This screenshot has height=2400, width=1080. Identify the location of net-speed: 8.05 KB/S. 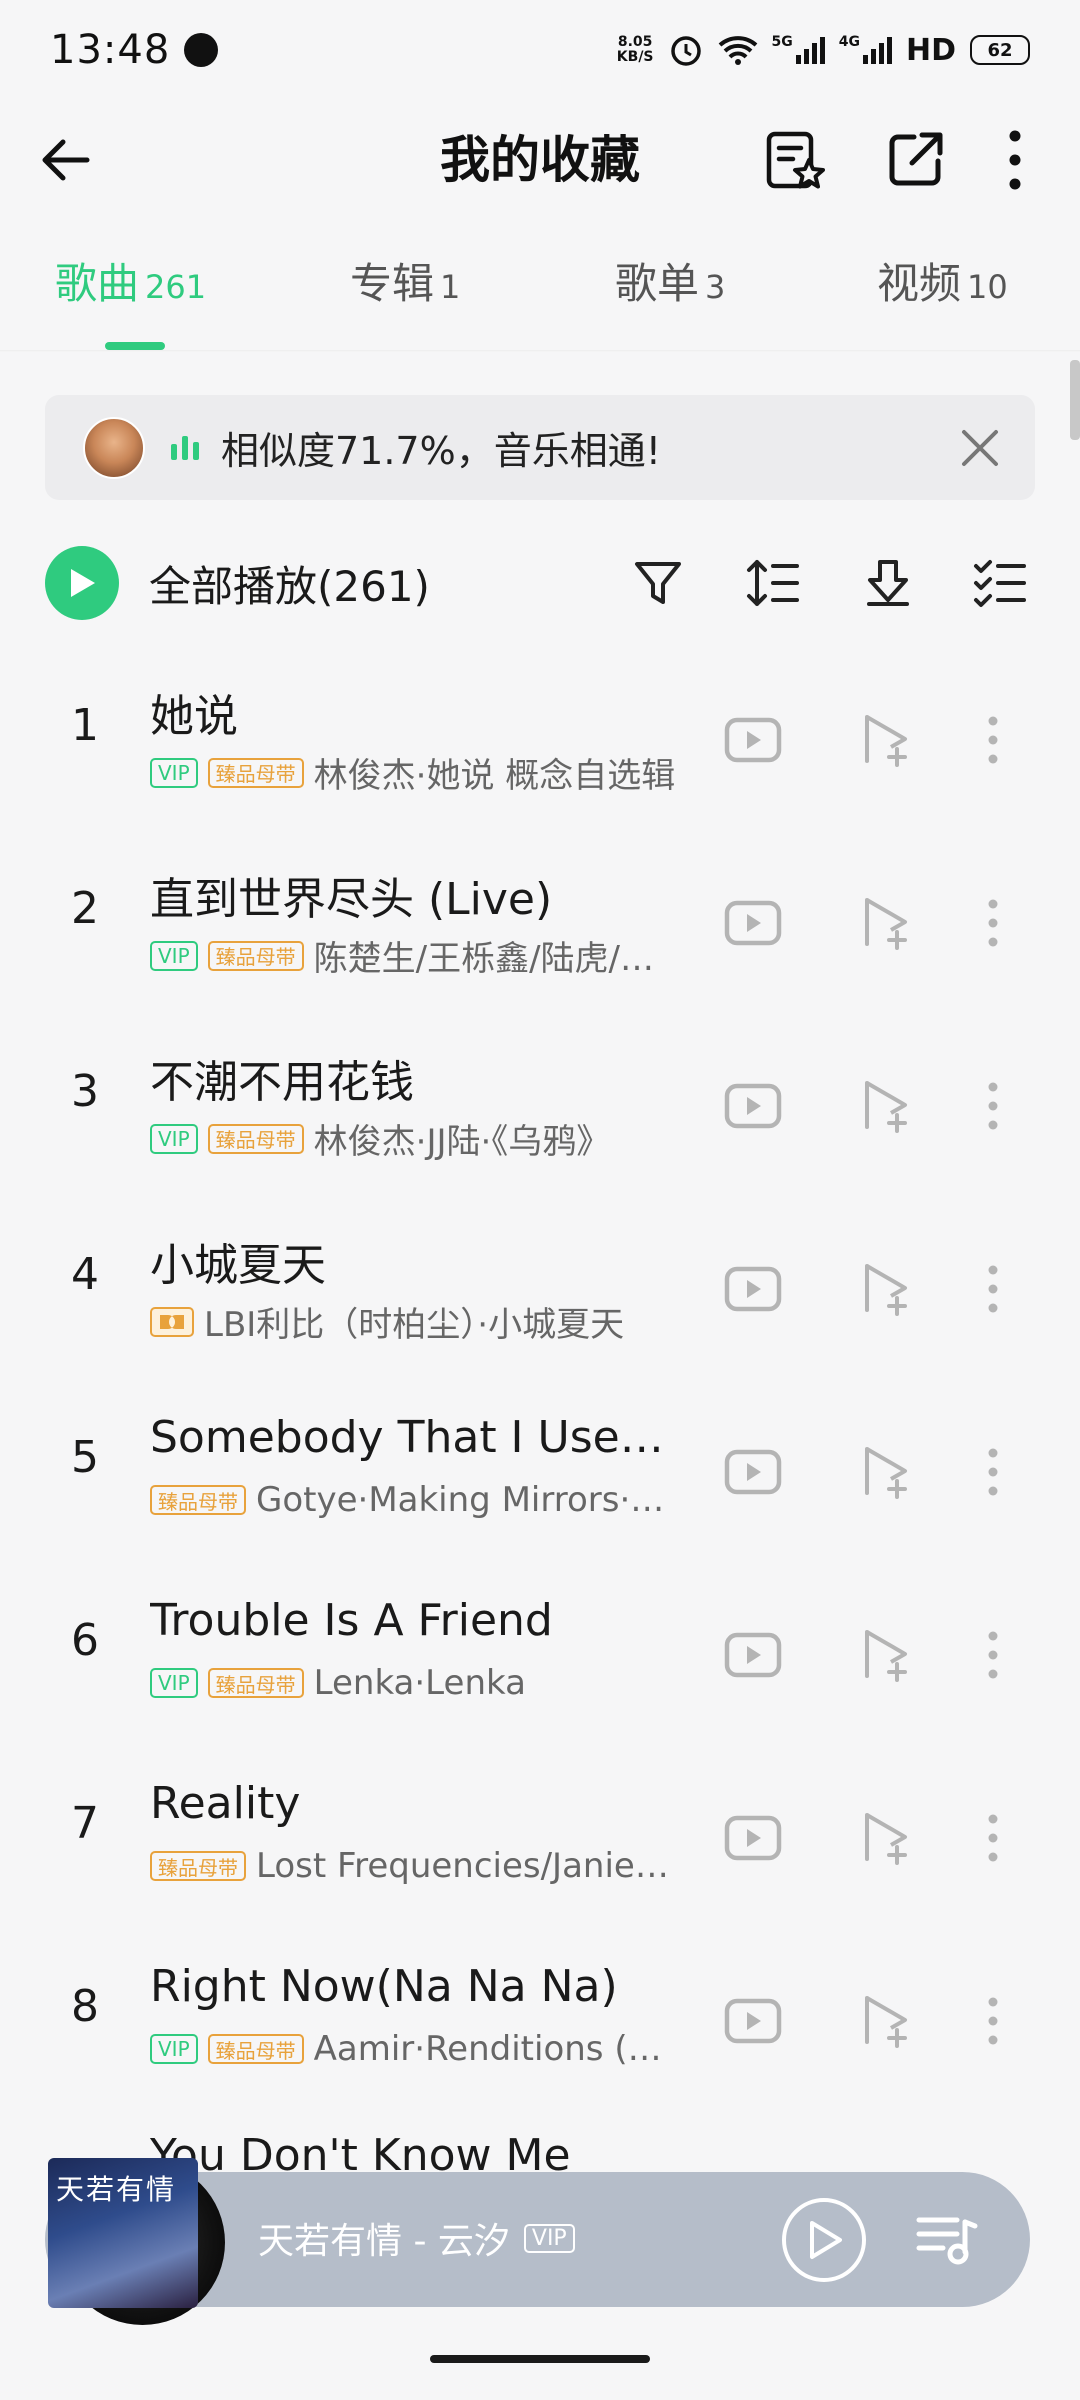
(635, 50).